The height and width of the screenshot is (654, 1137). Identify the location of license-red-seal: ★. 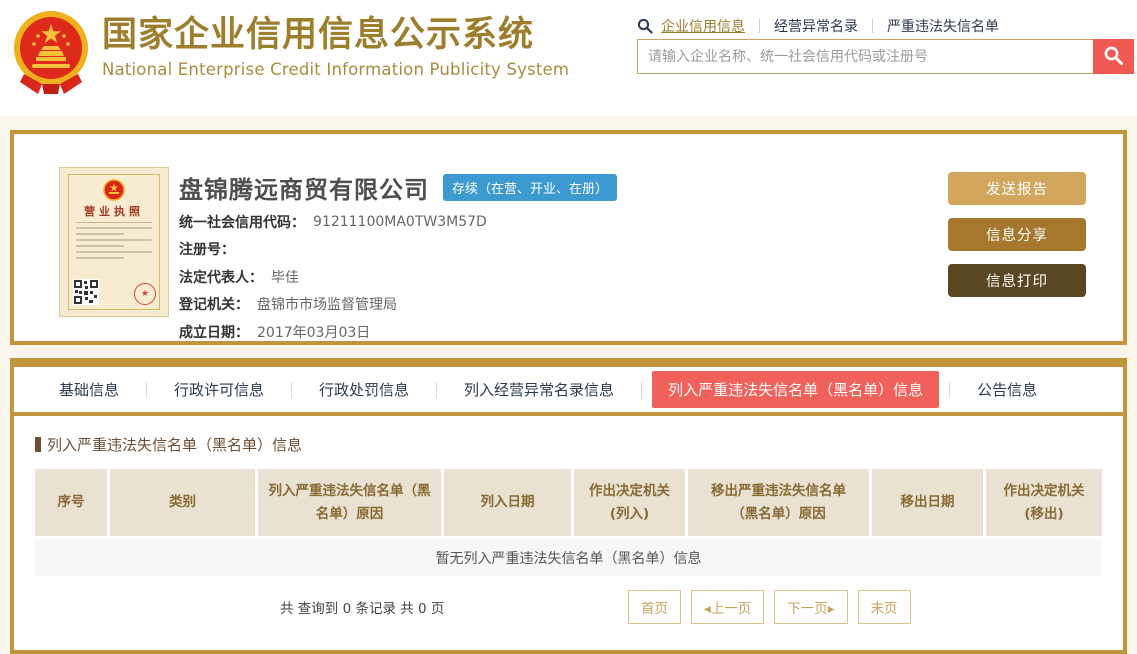
(145, 294).